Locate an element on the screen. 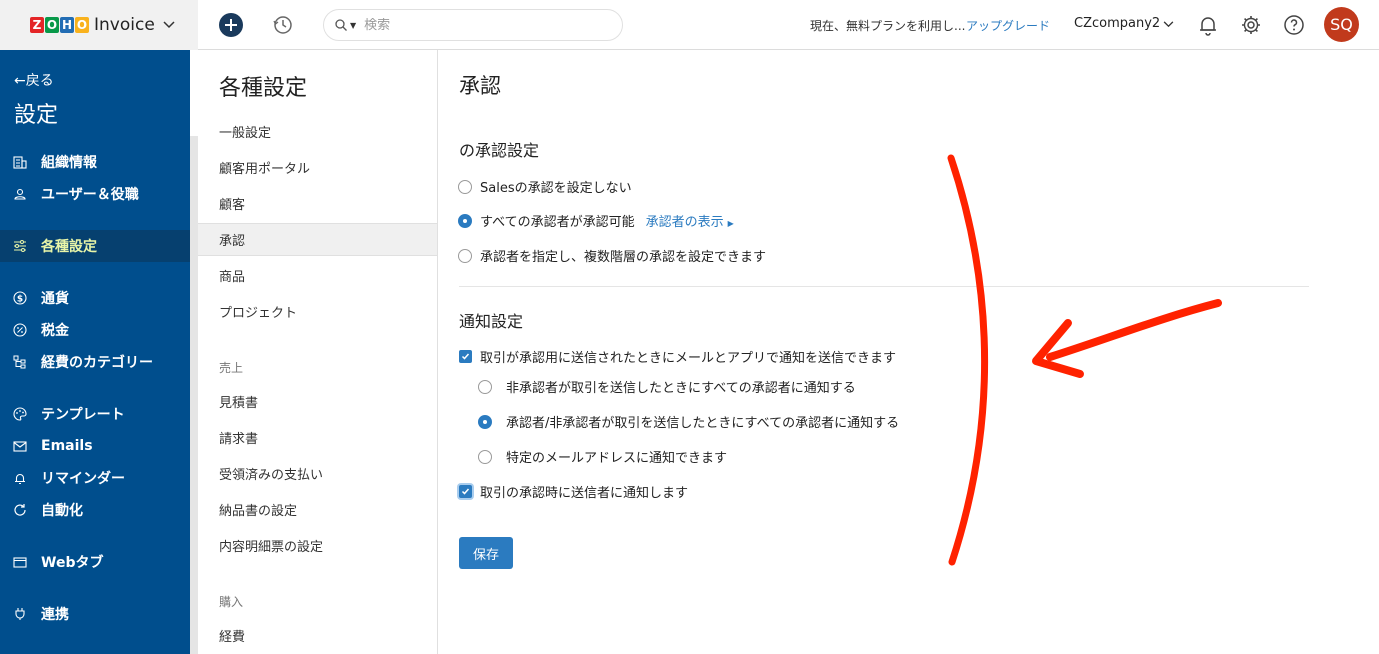  notify-option-non-approver: 非承認者が取引を送信したときにすべての承認者に通知する is located at coordinates (667, 386).